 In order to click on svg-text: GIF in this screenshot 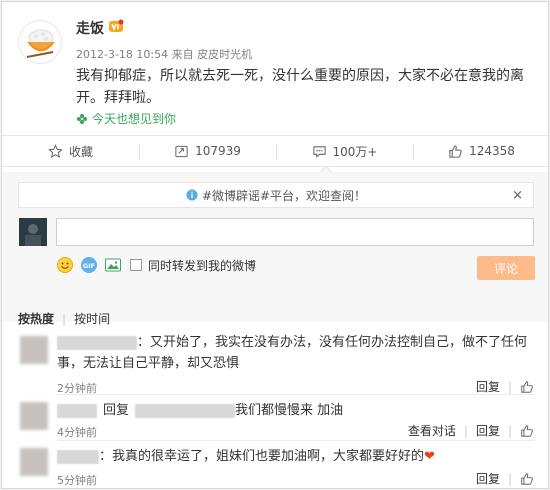, I will do `click(89, 266)`.